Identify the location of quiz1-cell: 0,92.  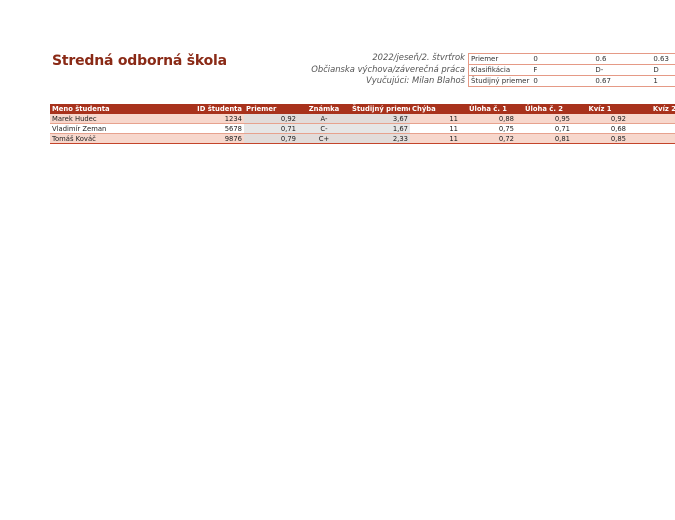
(600, 119).